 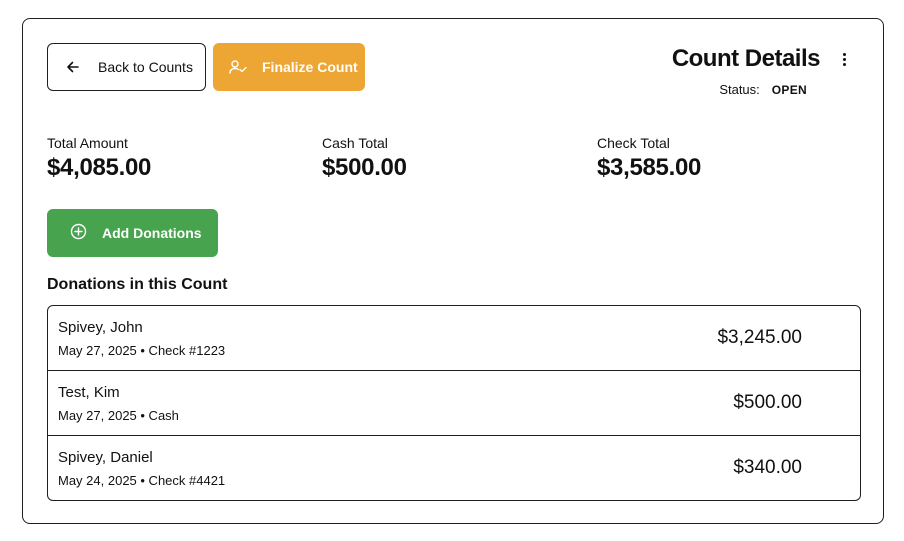 I want to click on status-line: Status: OPEN, so click(x=763, y=89).